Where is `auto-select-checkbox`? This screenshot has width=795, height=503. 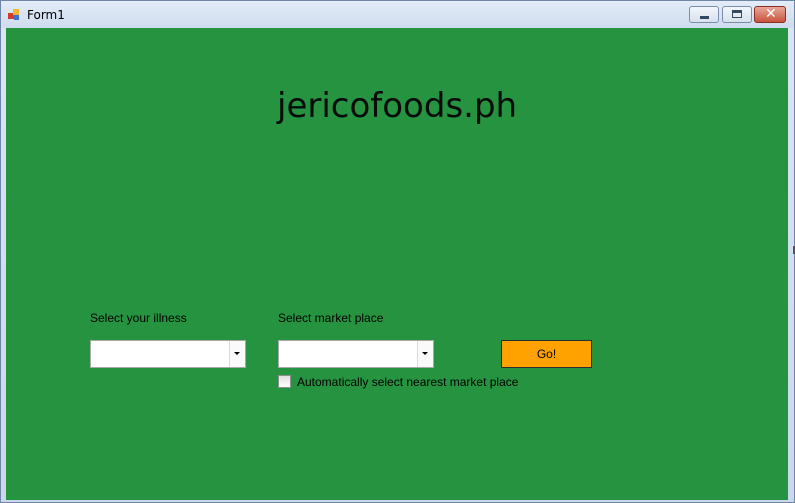 auto-select-checkbox is located at coordinates (284, 381).